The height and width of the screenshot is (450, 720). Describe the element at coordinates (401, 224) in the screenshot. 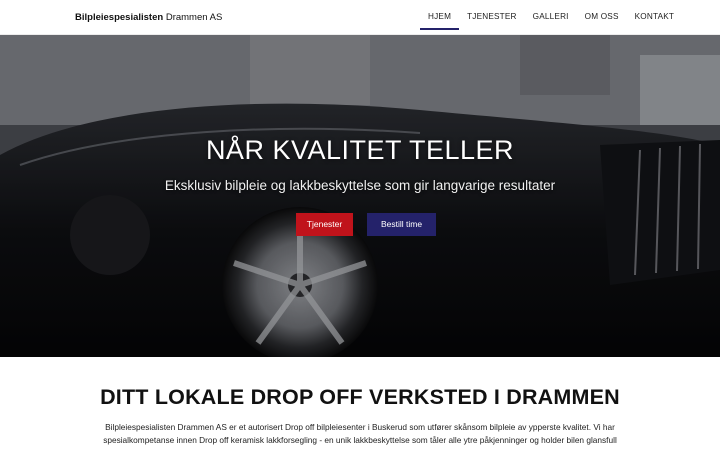

I see `book-appointment-button: Bestill time` at that location.